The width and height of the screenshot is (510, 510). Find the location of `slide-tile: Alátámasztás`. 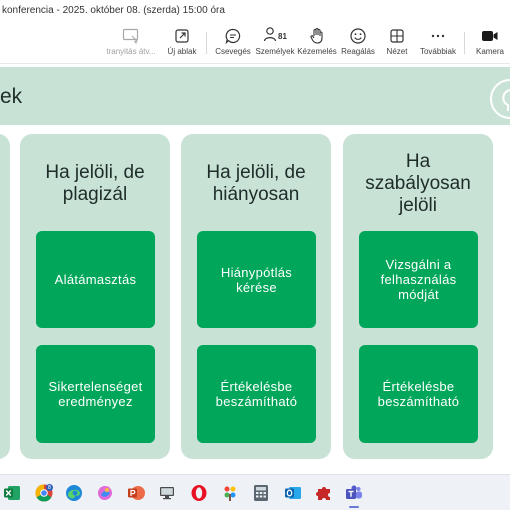

slide-tile: Alátámasztás is located at coordinates (95, 279).